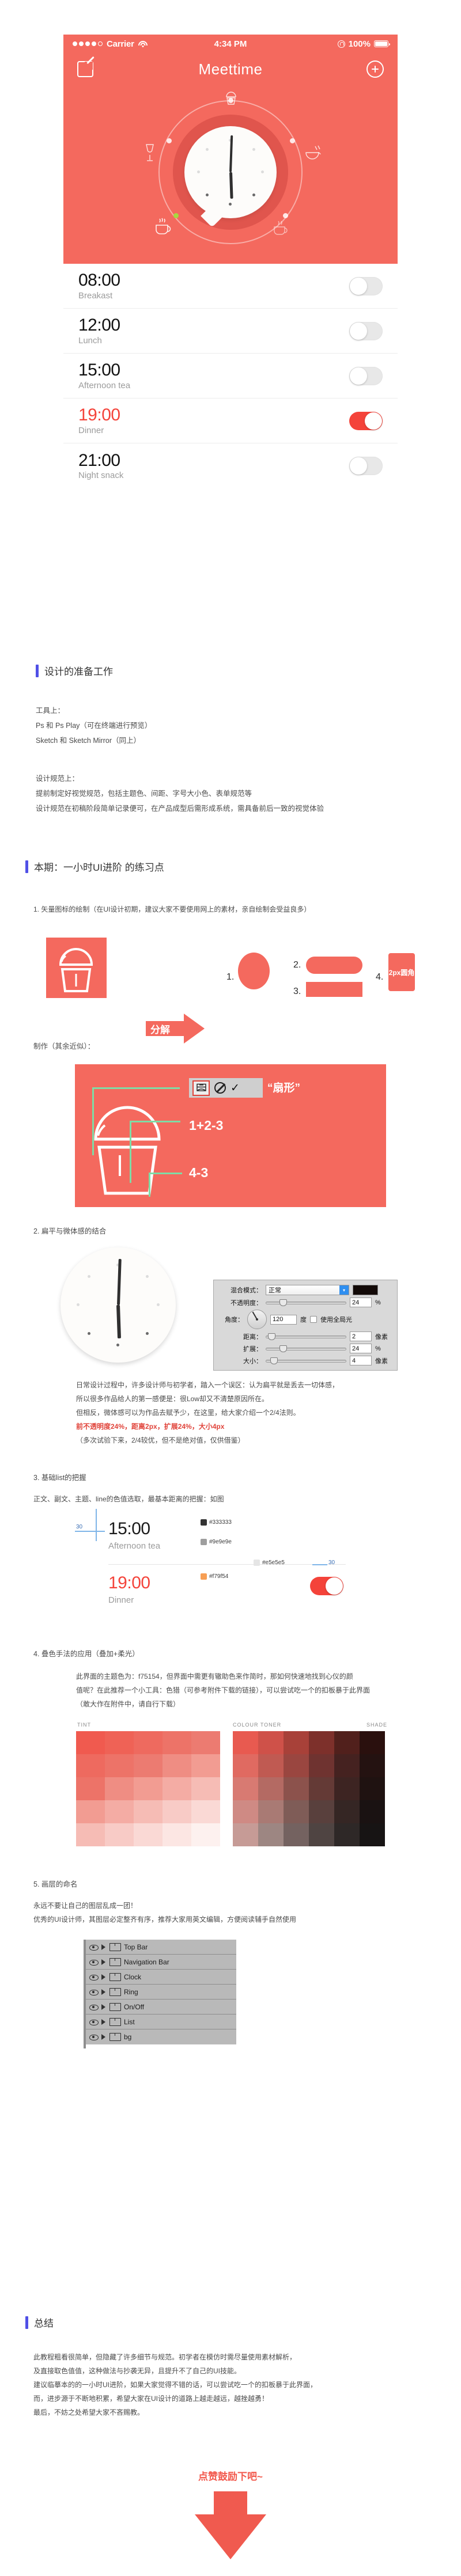 This screenshot has width=461, height=2576. What do you see at coordinates (160, 2007) in the screenshot?
I see `layer-row-4: On/Off` at bounding box center [160, 2007].